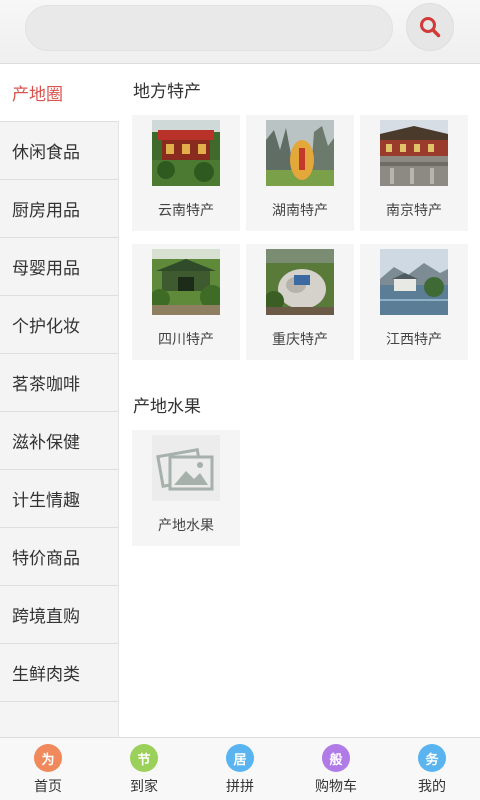 The height and width of the screenshot is (800, 480). I want to click on sidebar-item-specials: 特价商品, so click(59, 557).